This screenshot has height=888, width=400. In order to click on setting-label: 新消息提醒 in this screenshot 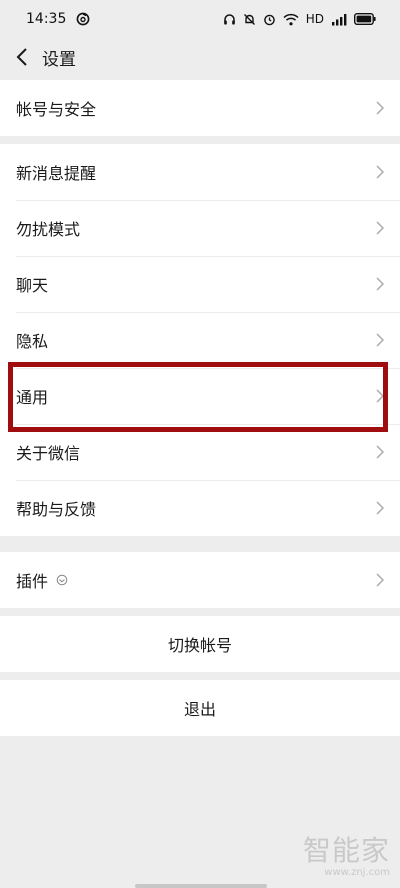, I will do `click(56, 173)`.